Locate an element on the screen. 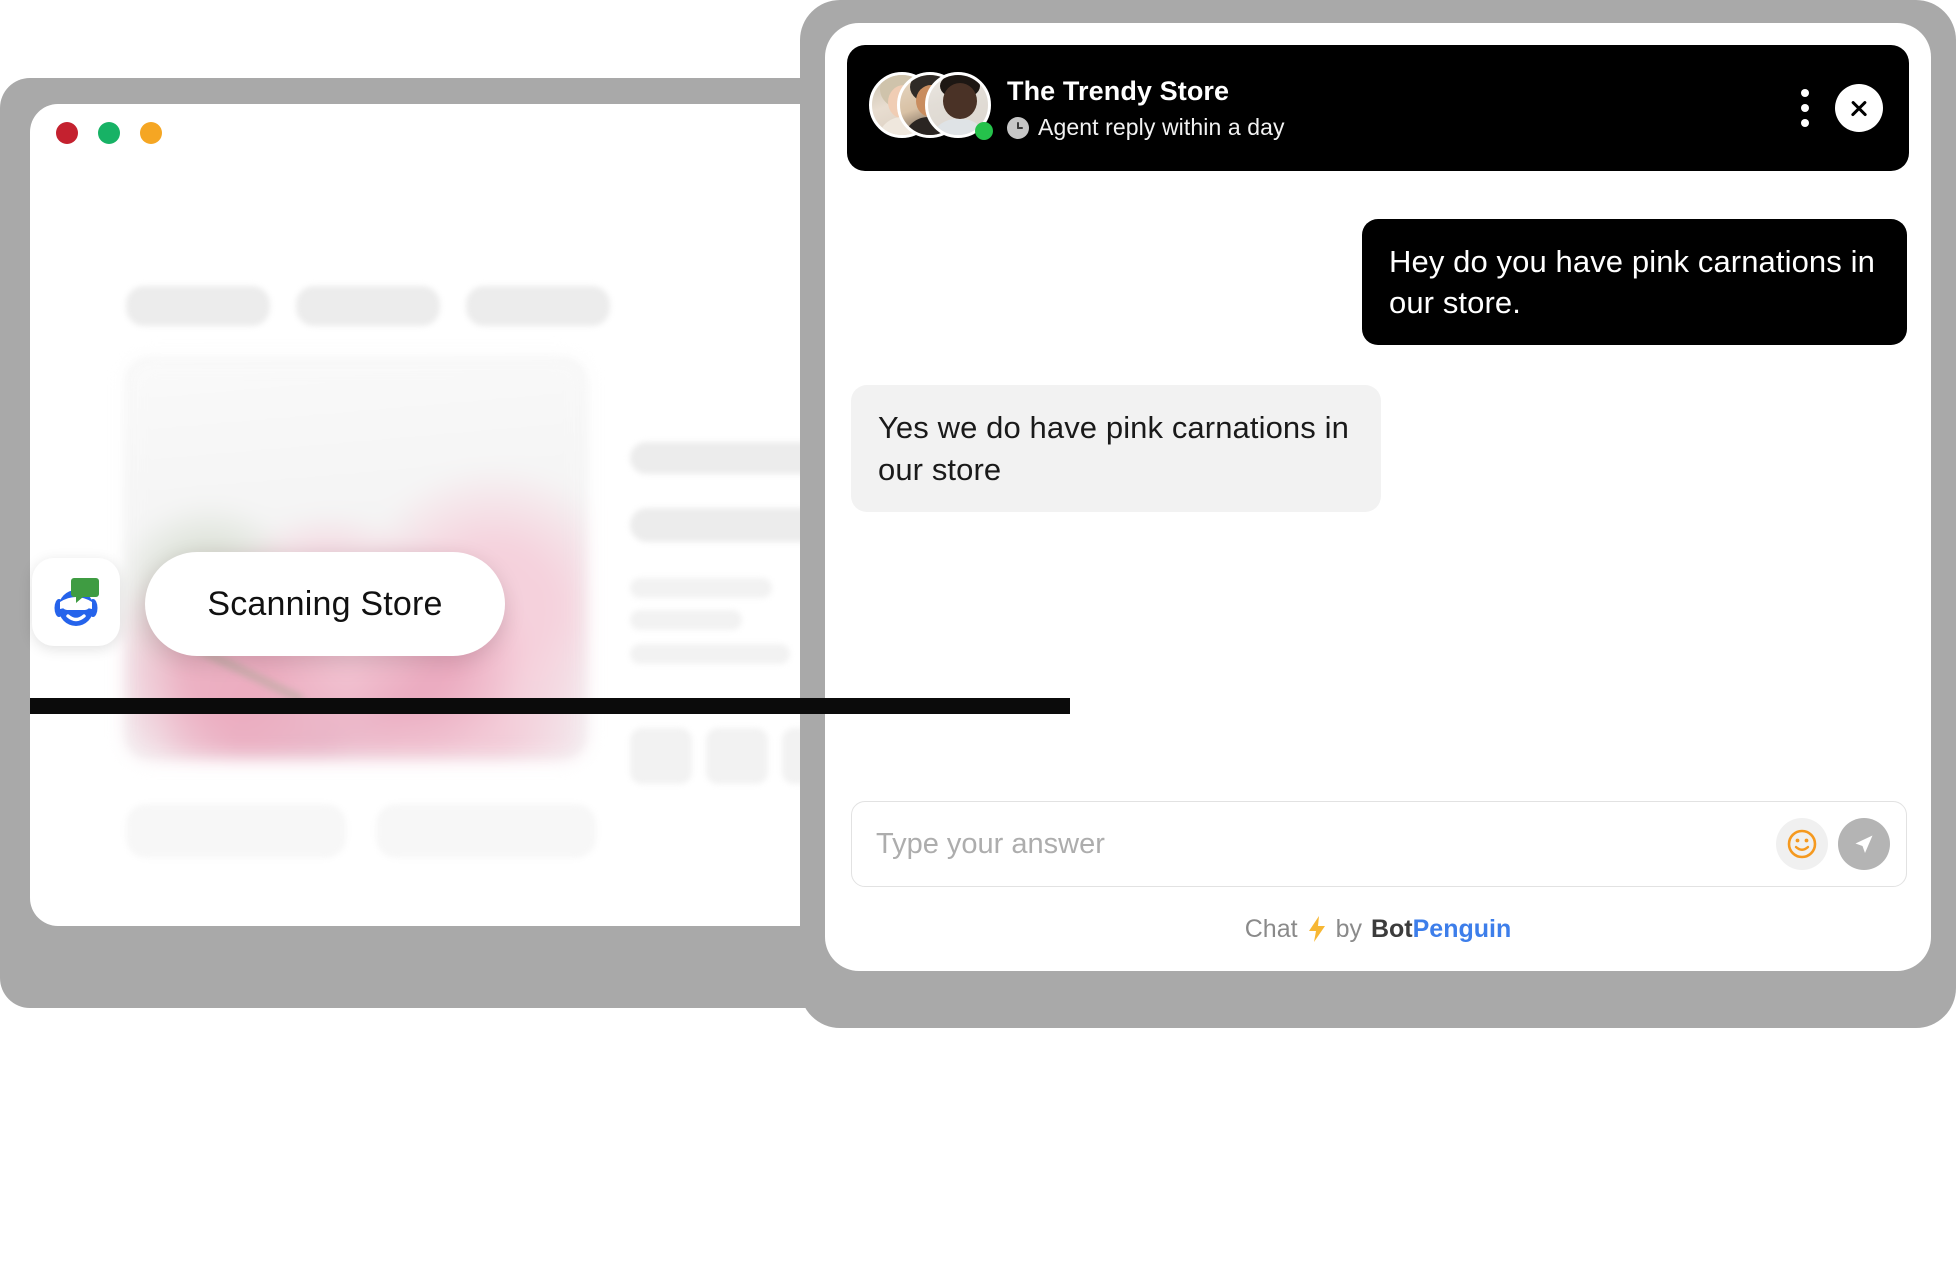 The image size is (1956, 1268). brand-name-penguin: Penguin is located at coordinates (1462, 928).